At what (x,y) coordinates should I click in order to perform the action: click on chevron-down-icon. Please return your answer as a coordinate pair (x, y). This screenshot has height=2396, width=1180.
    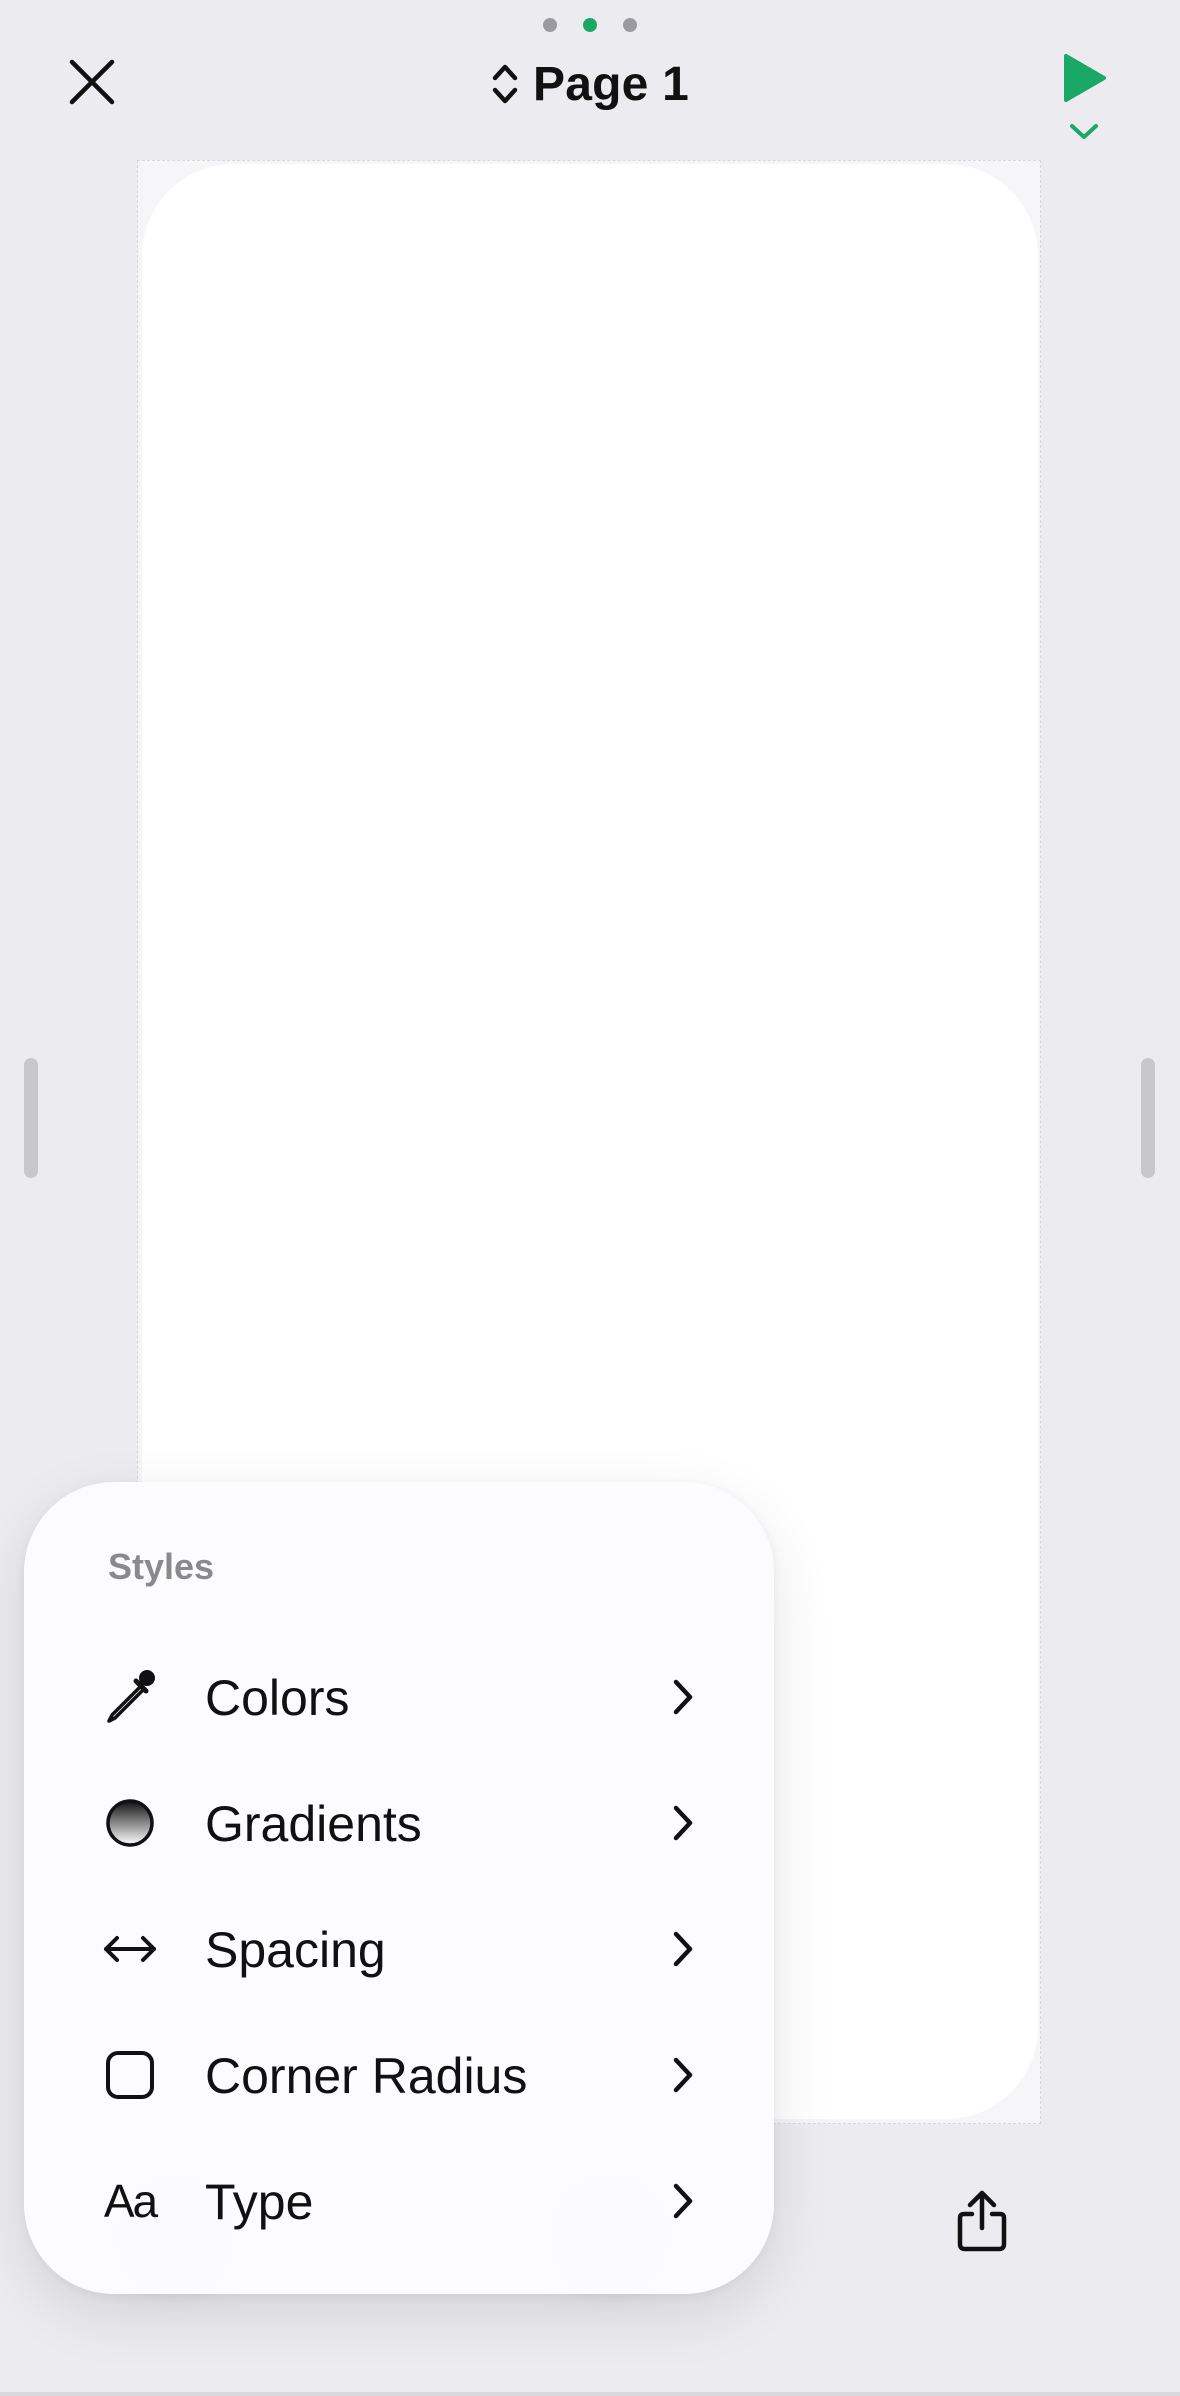
    Looking at the image, I should click on (1084, 131).